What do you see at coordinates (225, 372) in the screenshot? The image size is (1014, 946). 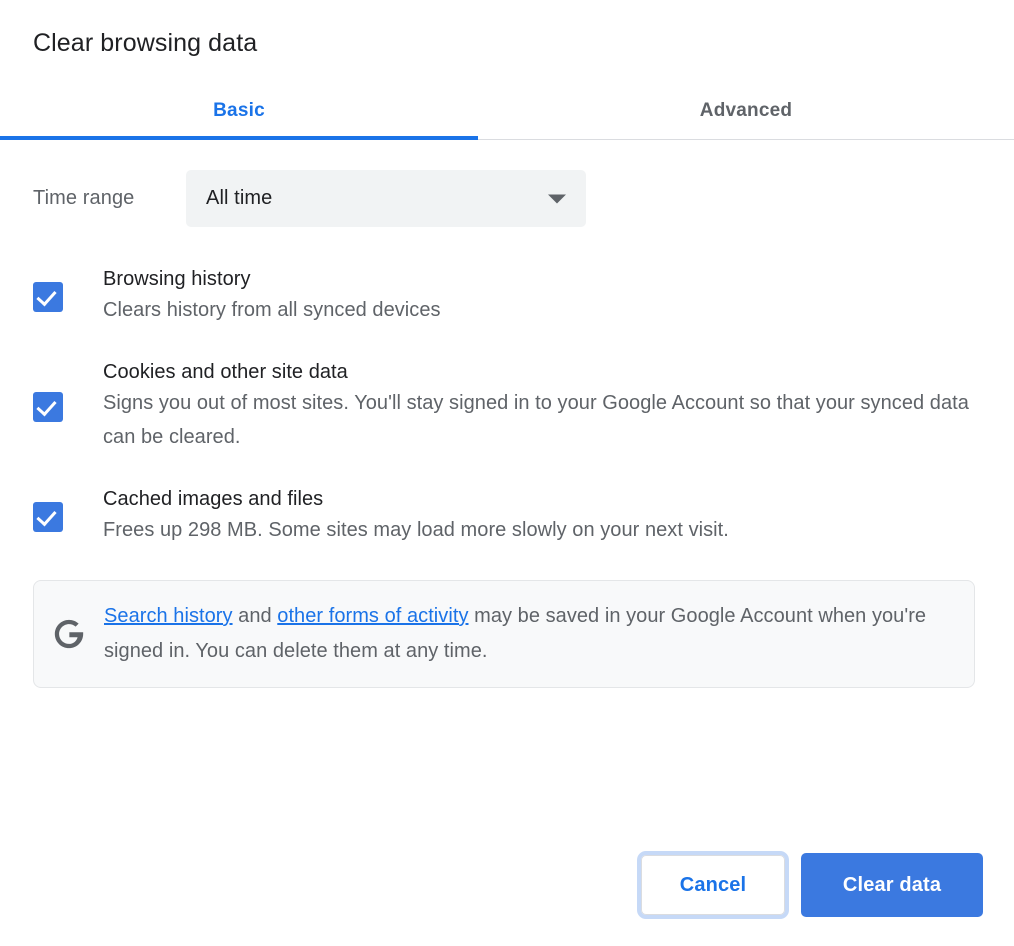 I see `option-title: Cookies and other site data` at bounding box center [225, 372].